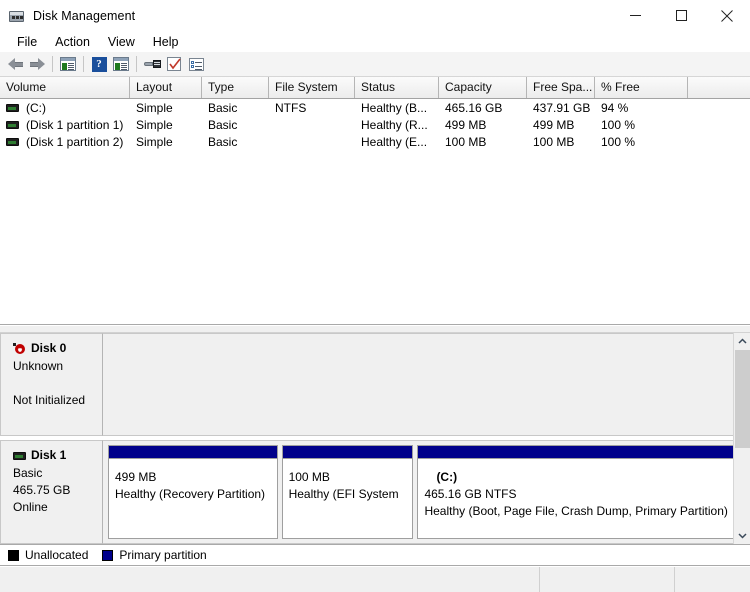 The image size is (750, 592). What do you see at coordinates (681, 15) in the screenshot?
I see `maximize-button` at bounding box center [681, 15].